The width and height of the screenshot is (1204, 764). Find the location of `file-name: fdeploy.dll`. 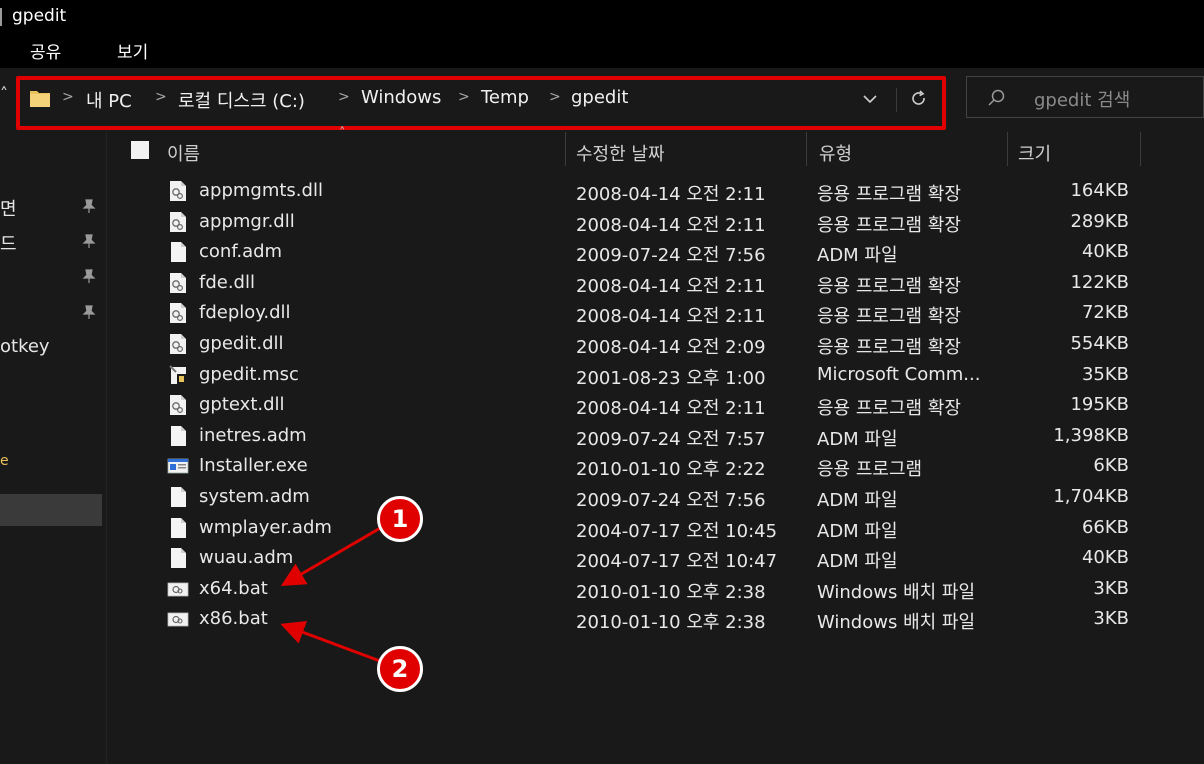

file-name: fdeploy.dll is located at coordinates (245, 312).